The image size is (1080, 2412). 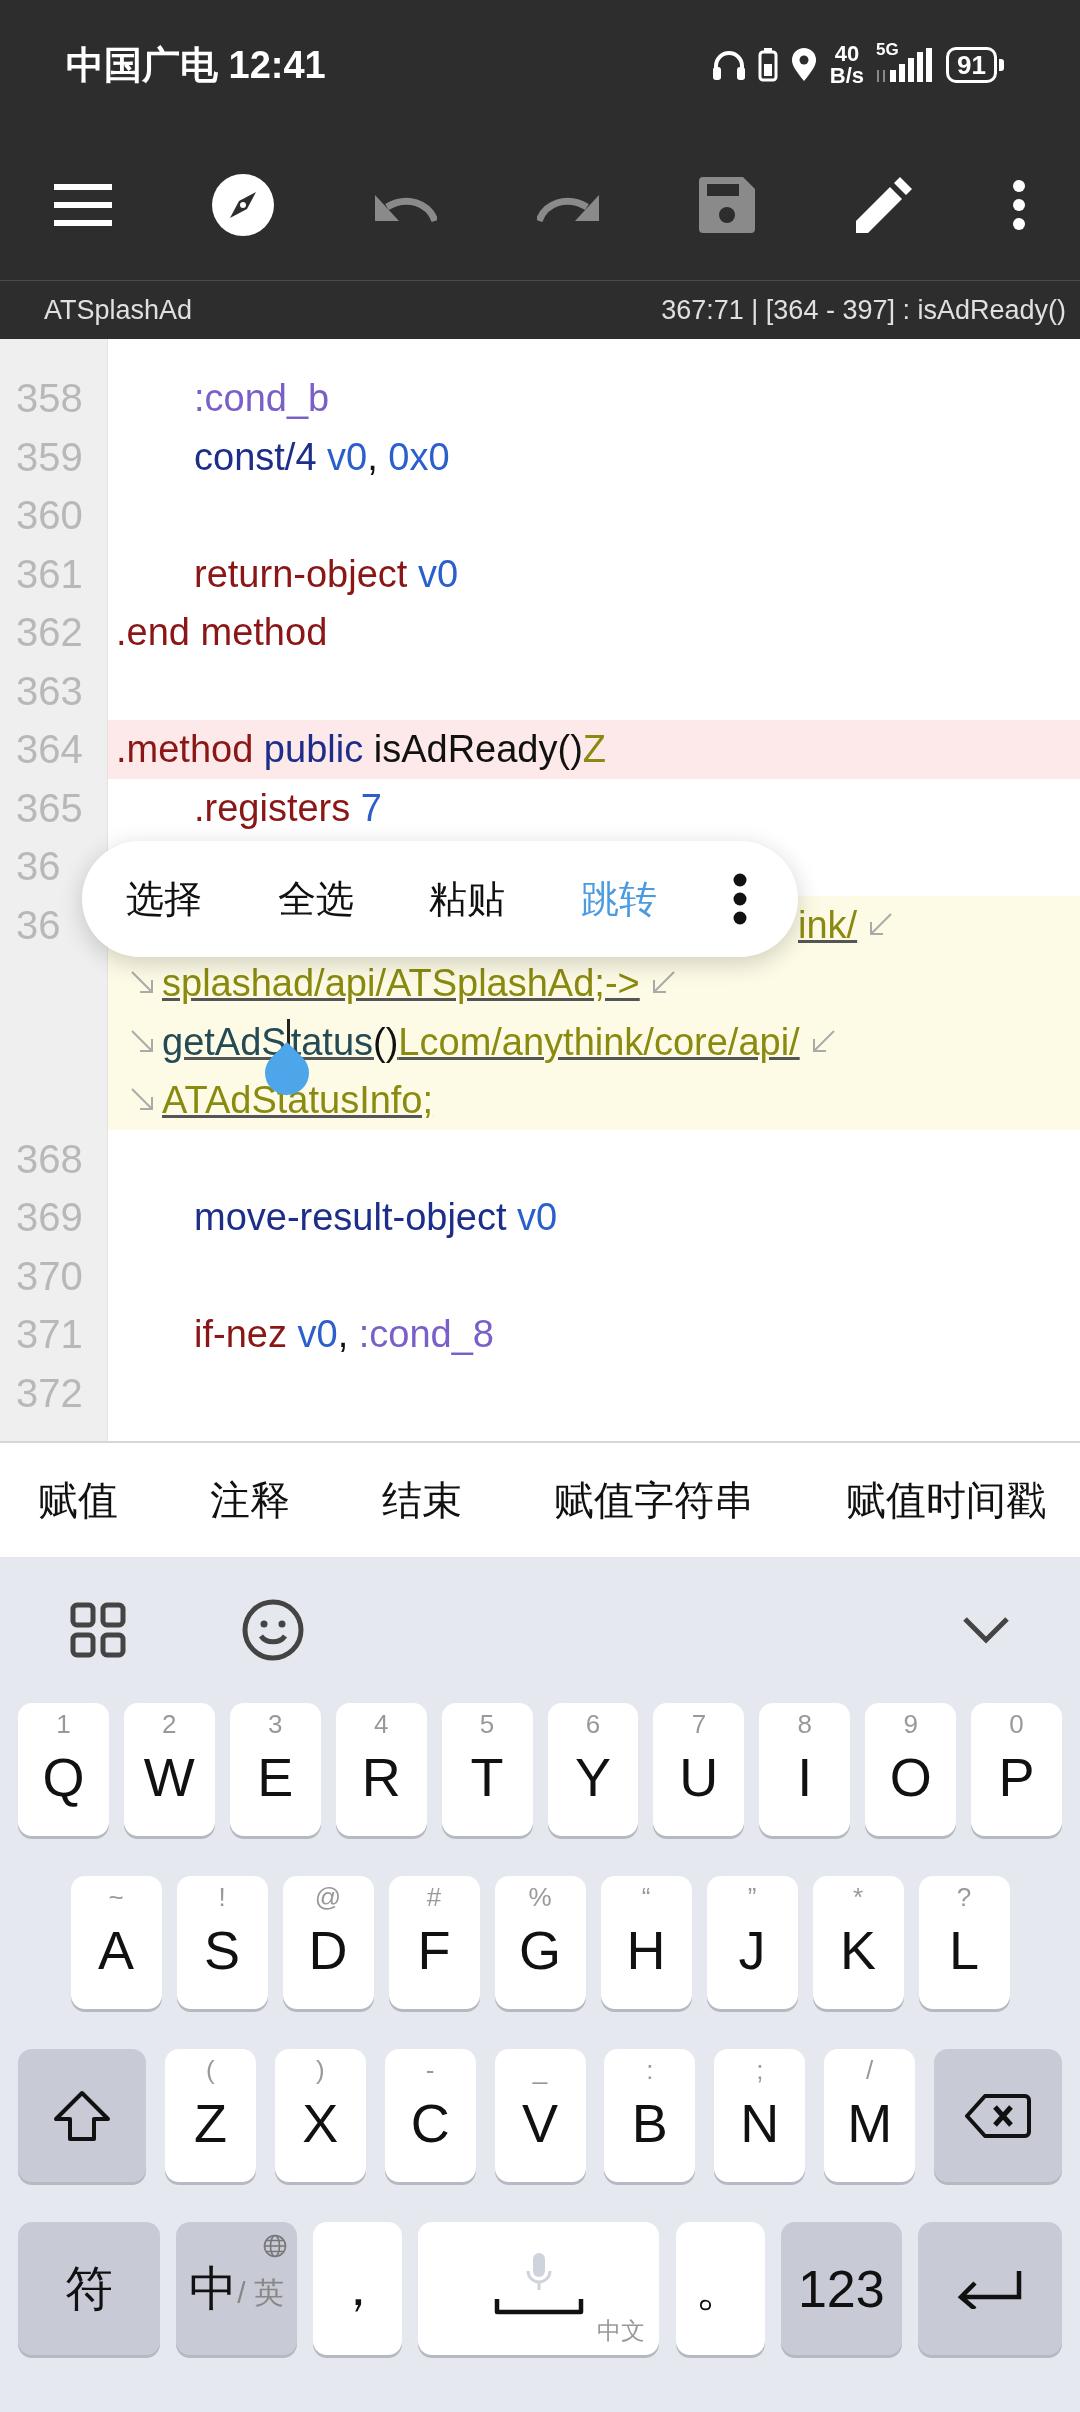 I want to click on letter-key: 9 O, so click(x=911, y=1769).